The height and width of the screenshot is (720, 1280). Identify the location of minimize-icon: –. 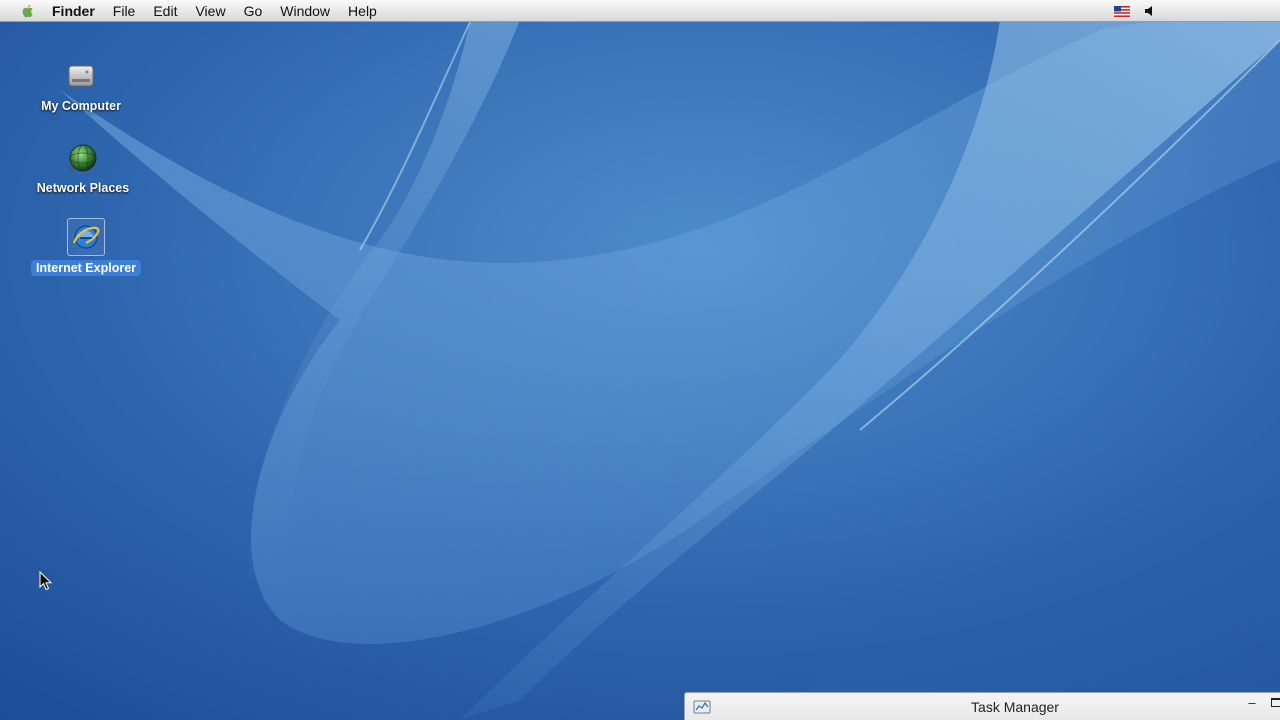
(1252, 703).